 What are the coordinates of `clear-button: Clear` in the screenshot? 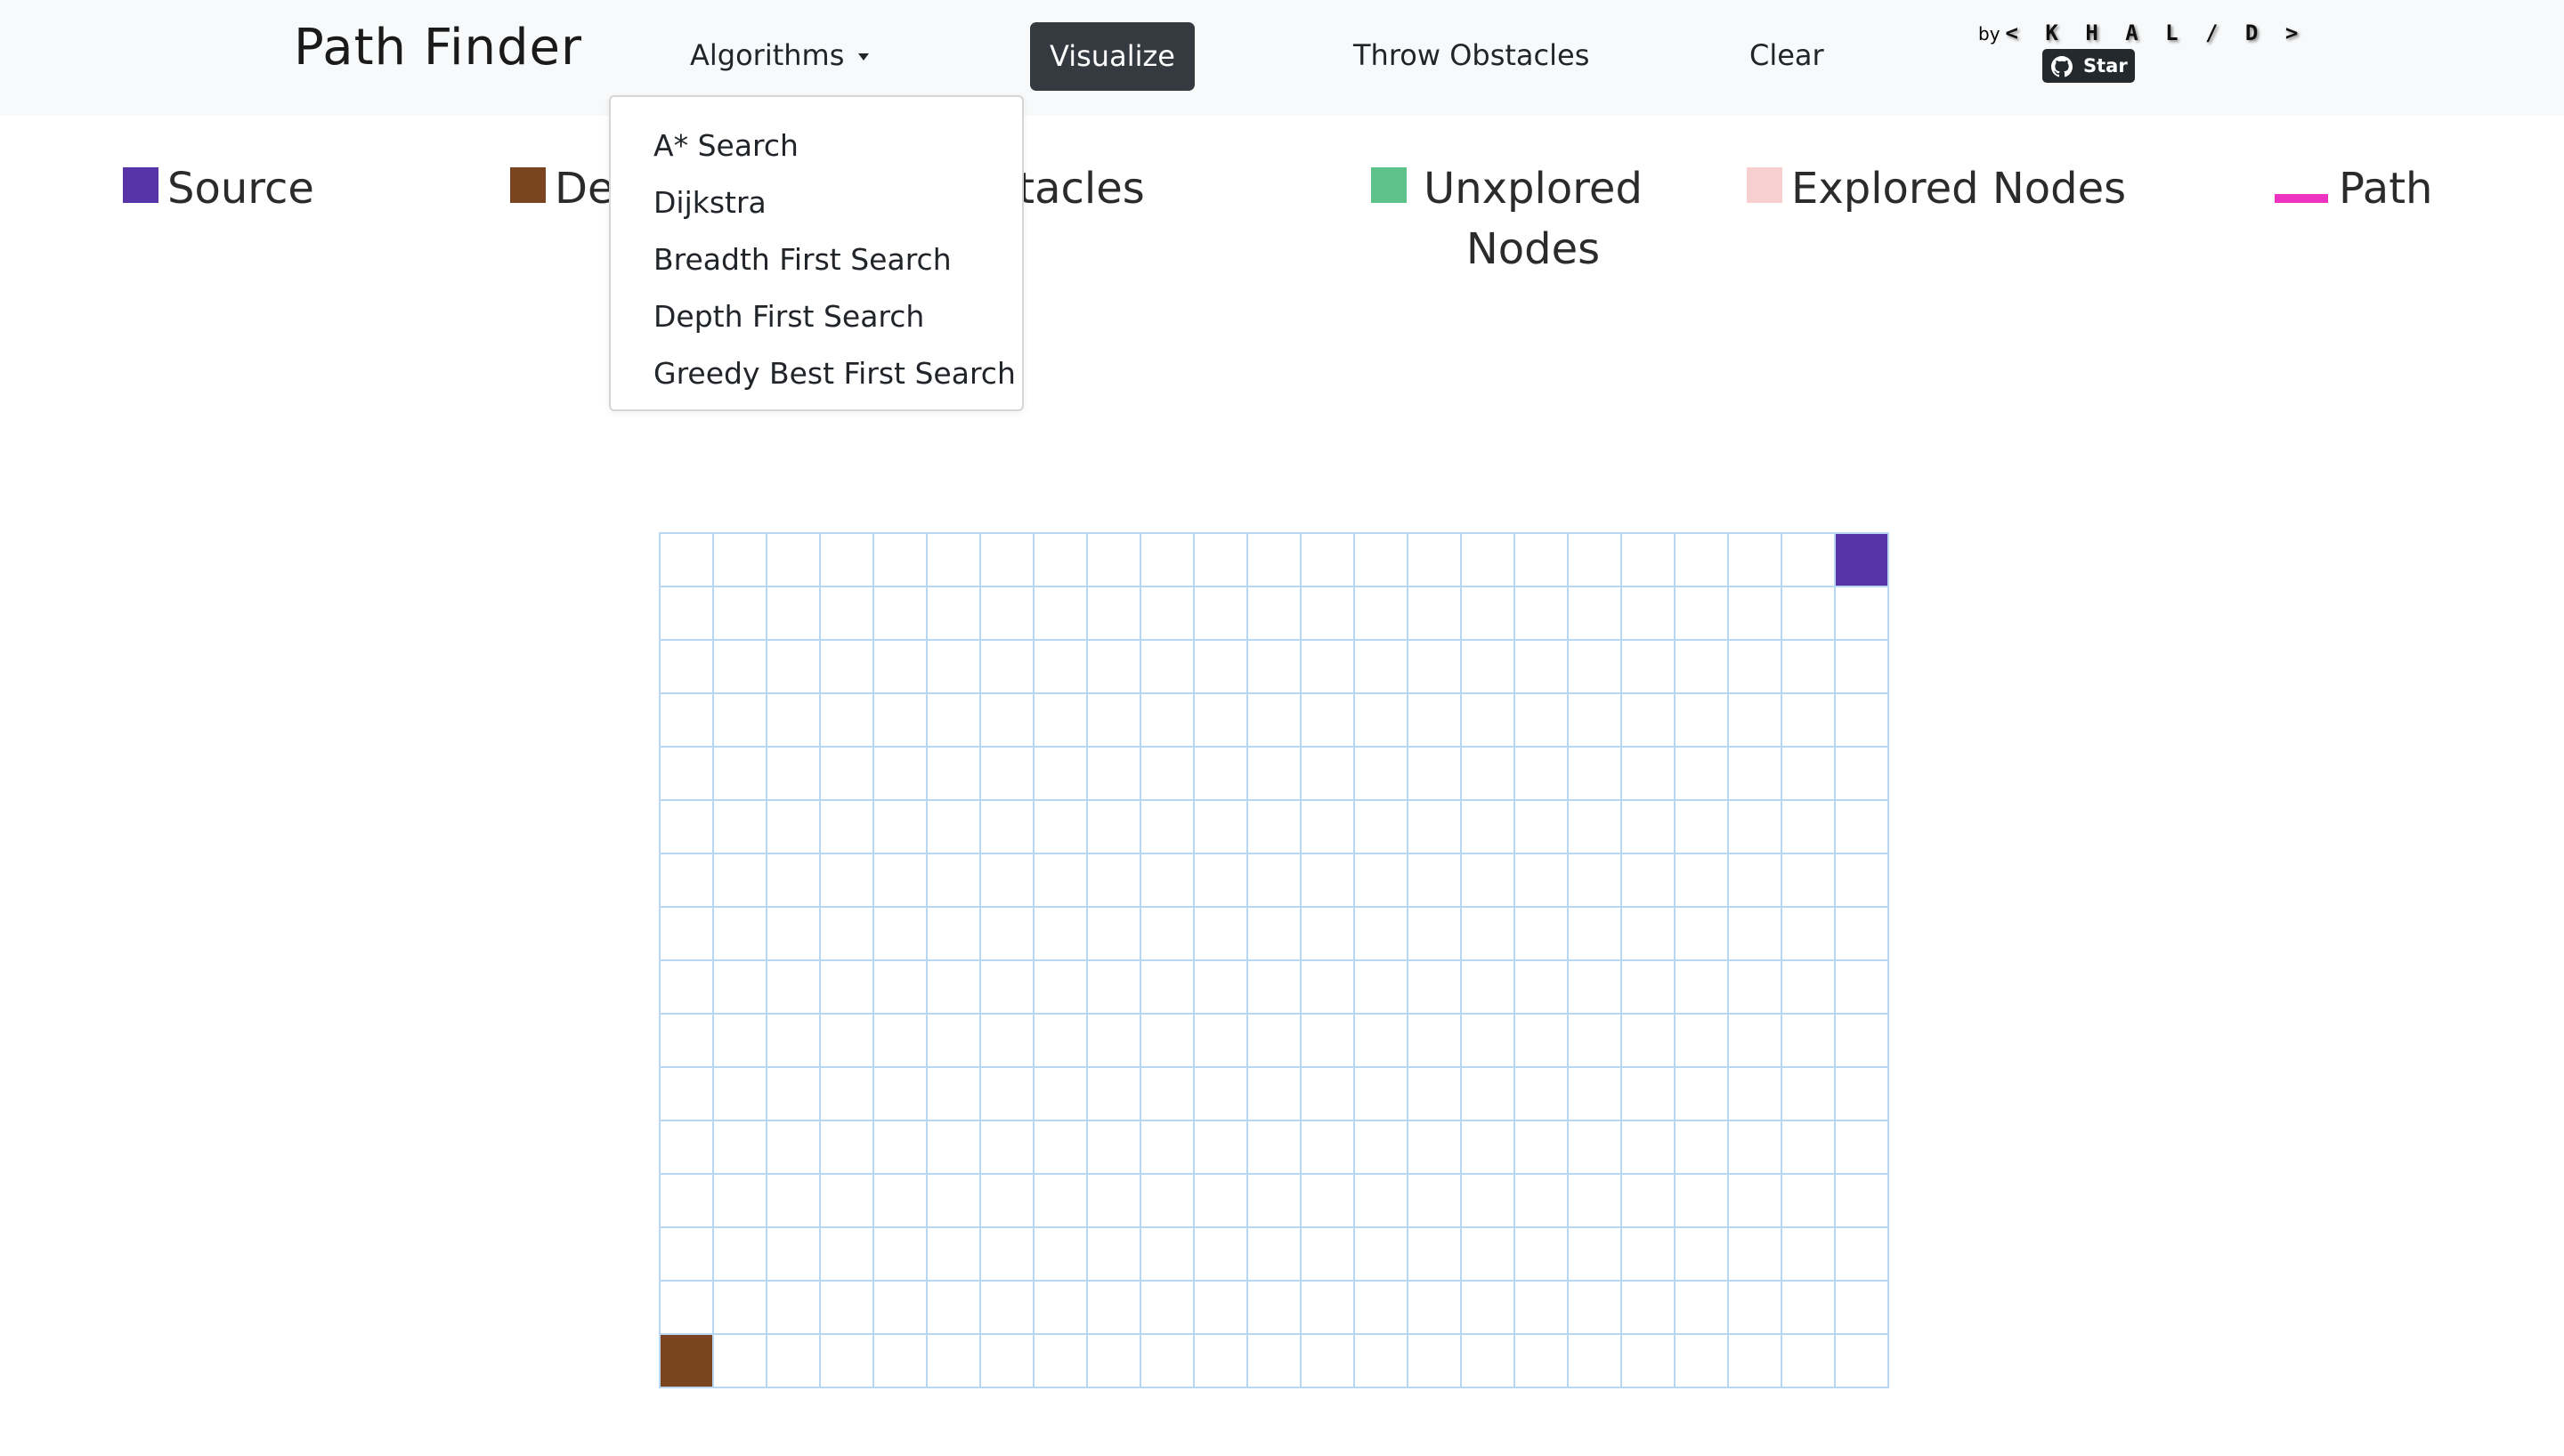 It's located at (1786, 55).